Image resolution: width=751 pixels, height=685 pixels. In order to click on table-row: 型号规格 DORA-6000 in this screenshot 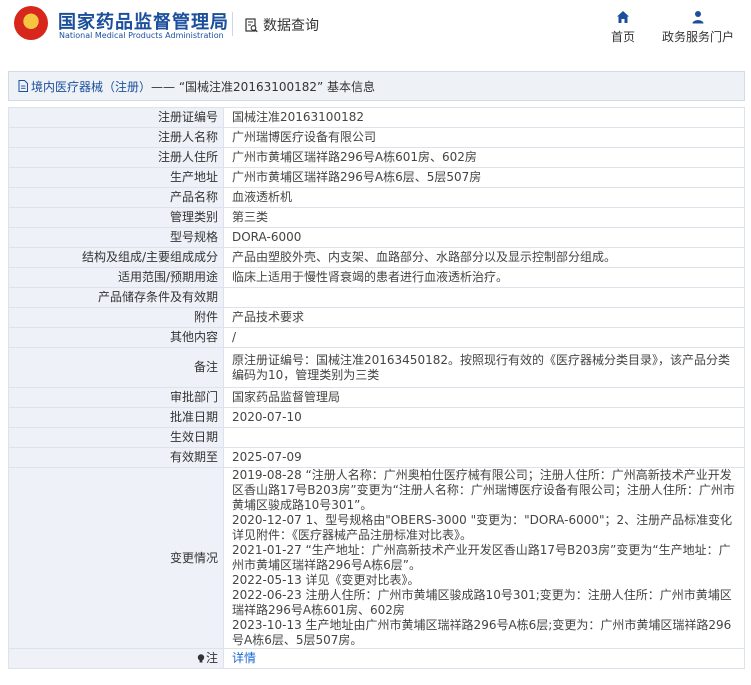, I will do `click(376, 237)`.